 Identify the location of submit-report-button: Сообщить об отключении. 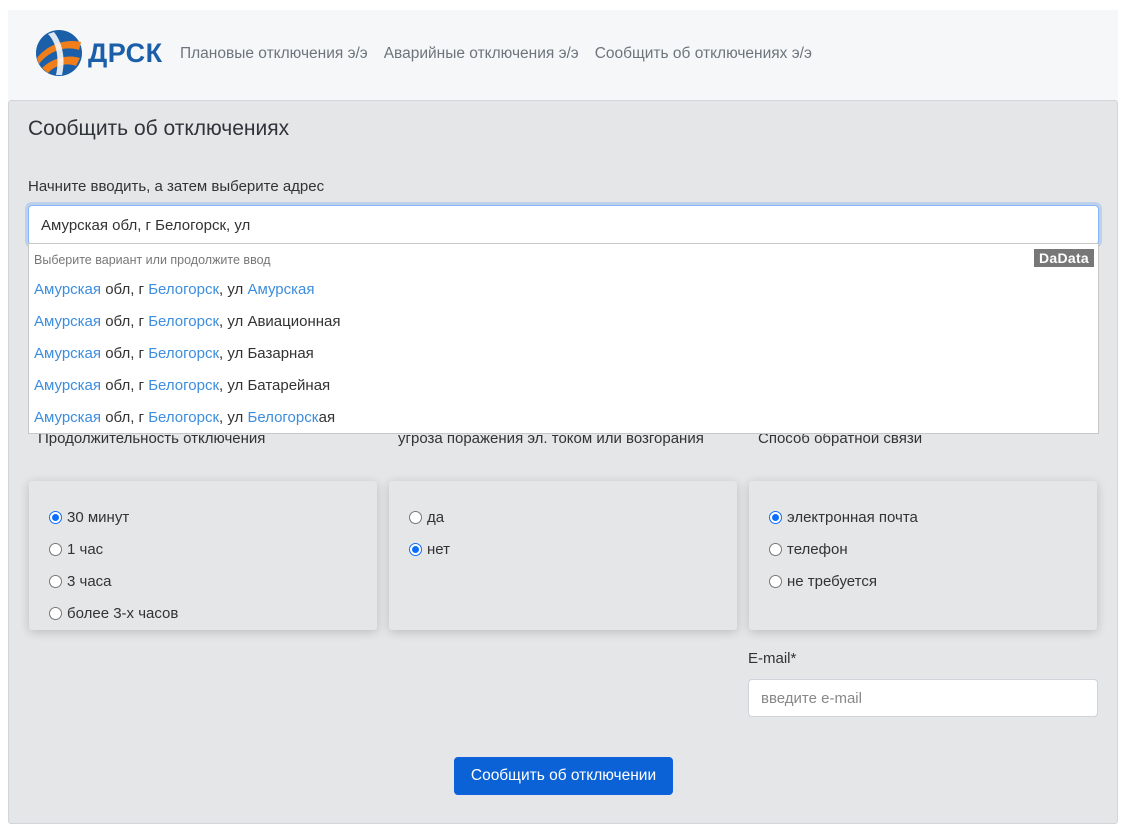
(563, 776).